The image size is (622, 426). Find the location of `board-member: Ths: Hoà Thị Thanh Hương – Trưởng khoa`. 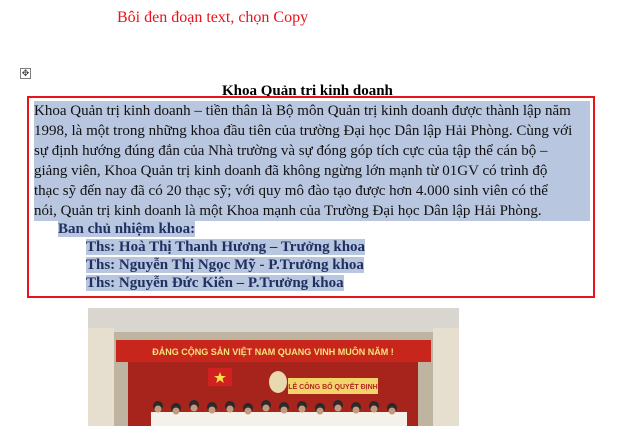

board-member: Ths: Hoà Thị Thanh Hương – Trưởng khoa is located at coordinates (226, 247).